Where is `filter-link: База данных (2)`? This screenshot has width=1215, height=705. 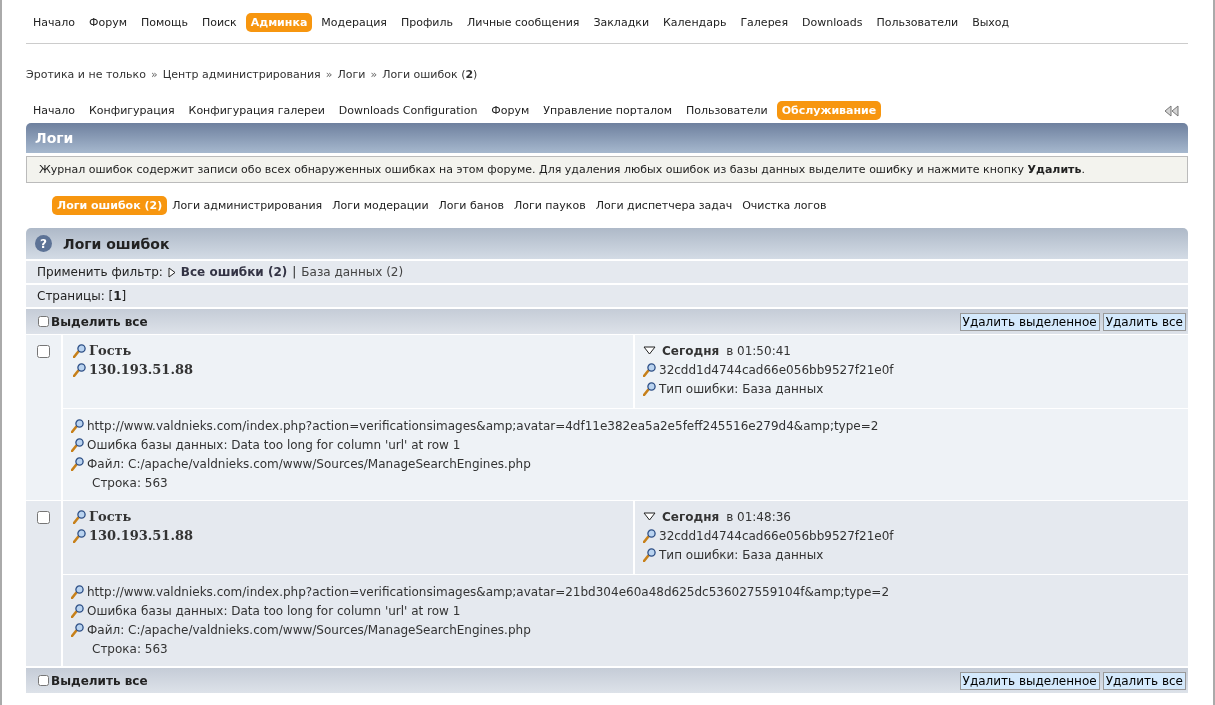
filter-link: База данных (2) is located at coordinates (352, 272).